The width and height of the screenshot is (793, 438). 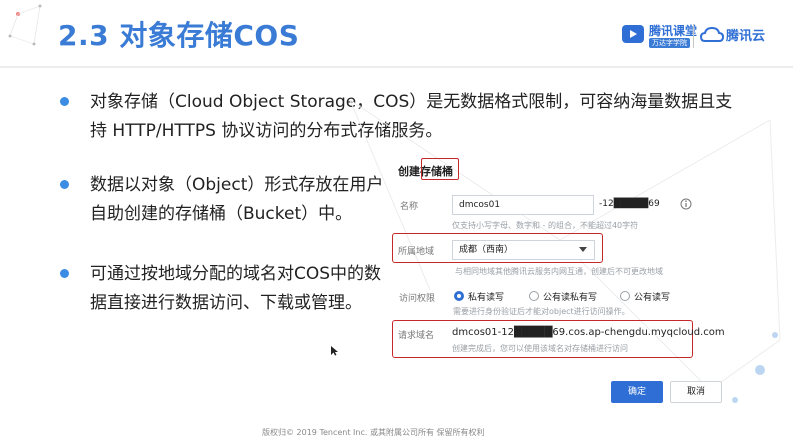 I want to click on access-option-private: 私有读写, so click(x=486, y=296).